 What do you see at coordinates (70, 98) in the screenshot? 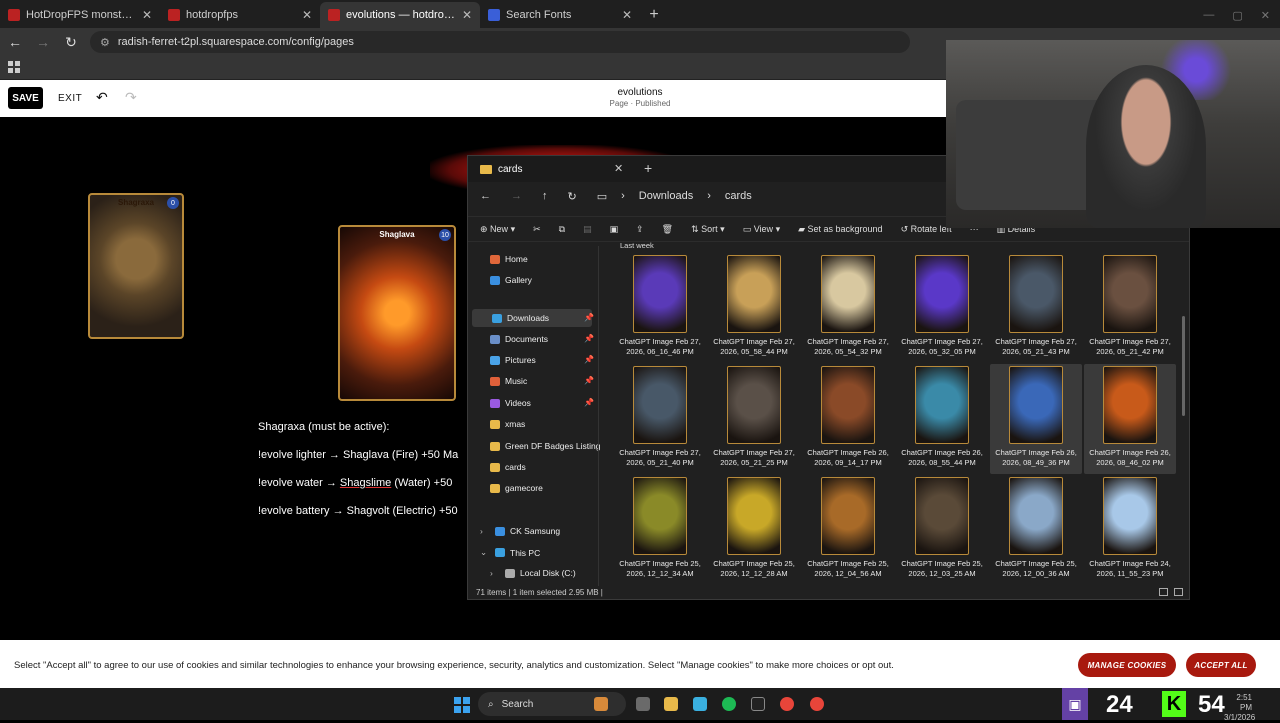
I see `exit-button: EXIT` at bounding box center [70, 98].